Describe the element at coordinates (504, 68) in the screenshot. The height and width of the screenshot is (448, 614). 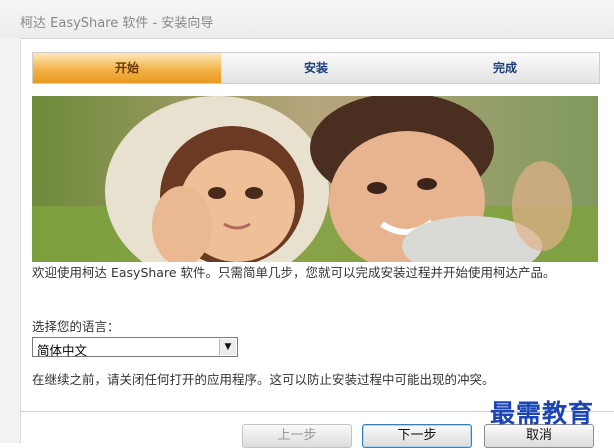
I see `step-finish: 完成` at that location.